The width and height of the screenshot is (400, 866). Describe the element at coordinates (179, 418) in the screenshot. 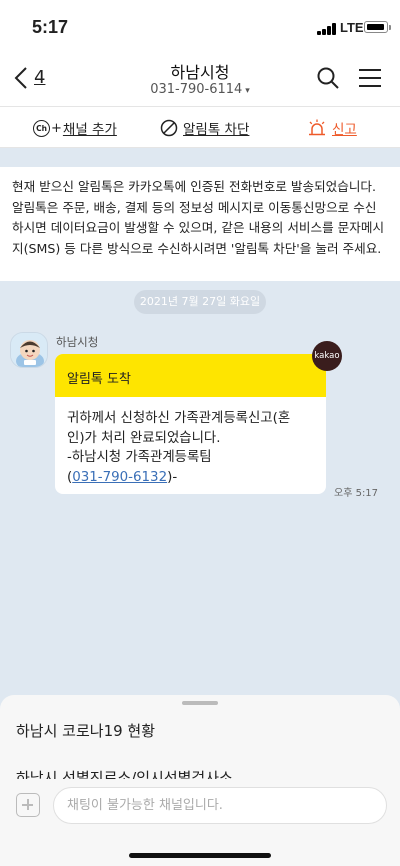

I see `message-line: 귀하께서 신청하신 가족관계등록신고(혼` at that location.